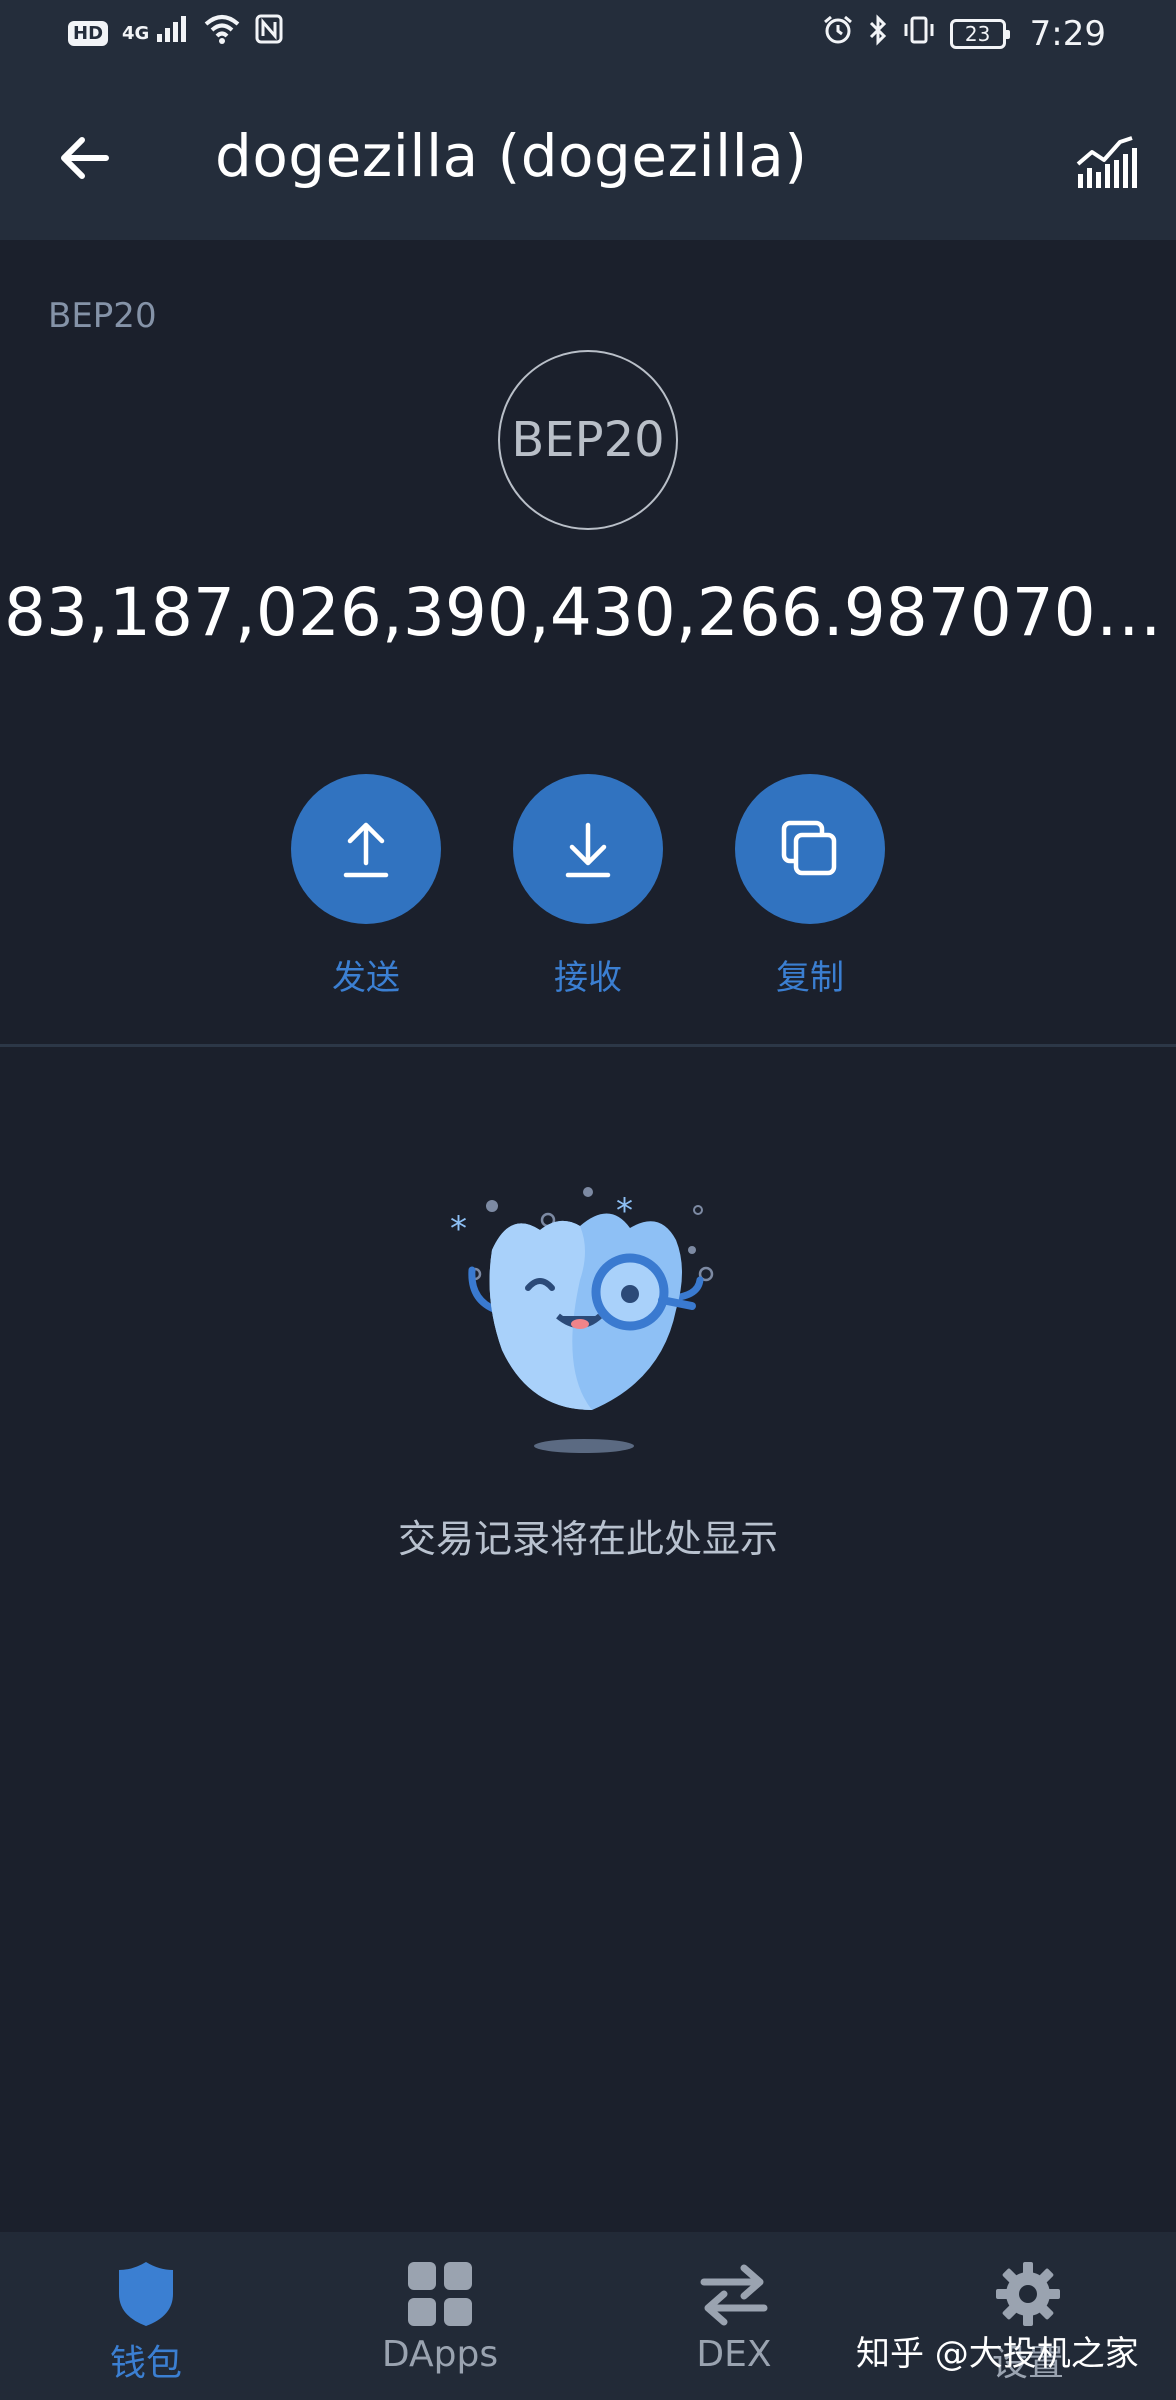  I want to click on hd-badge: HD, so click(88, 33).